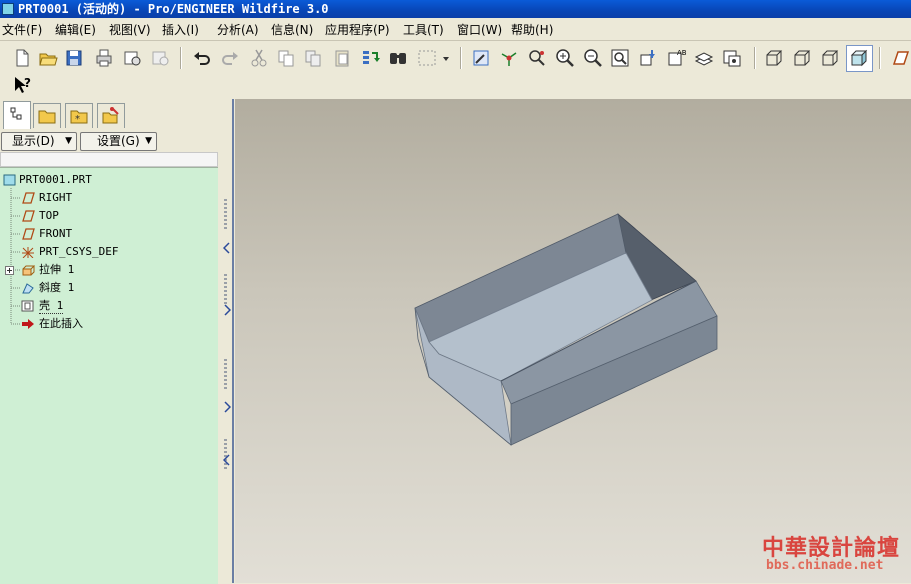  Describe the element at coordinates (132, 58) in the screenshot. I see `send-icon` at that location.